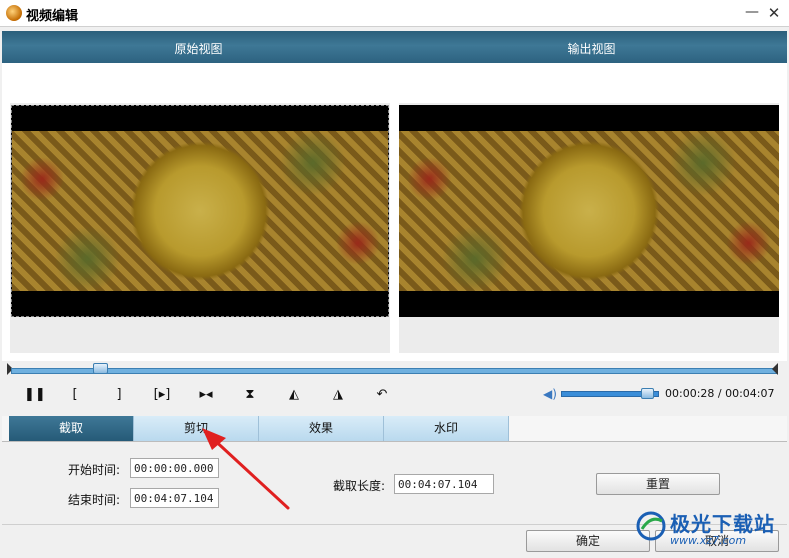  Describe the element at coordinates (198, 49) in the screenshot. I see `original-view-label: 原始视图` at that location.